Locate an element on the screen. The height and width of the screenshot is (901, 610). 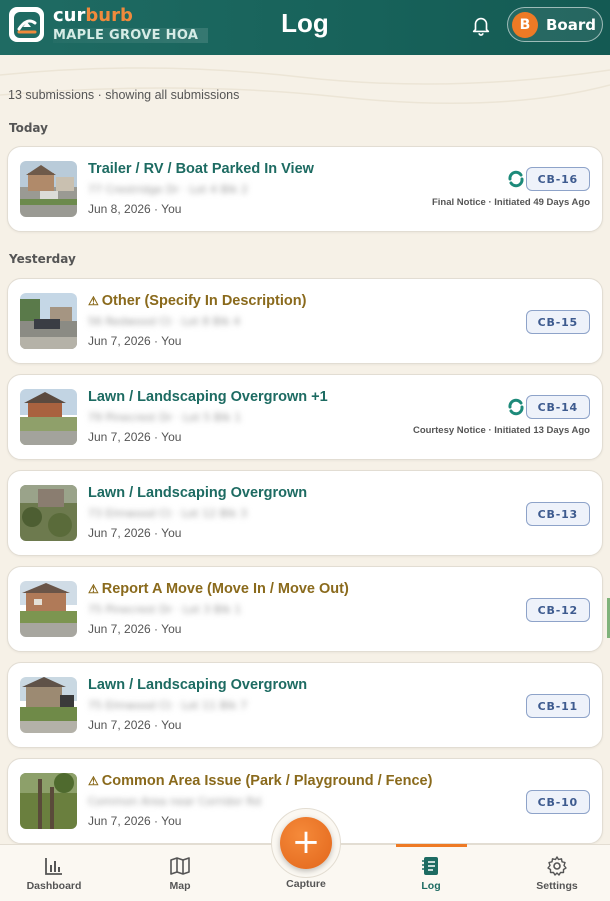
capture-label: Capture is located at coordinates (306, 884).